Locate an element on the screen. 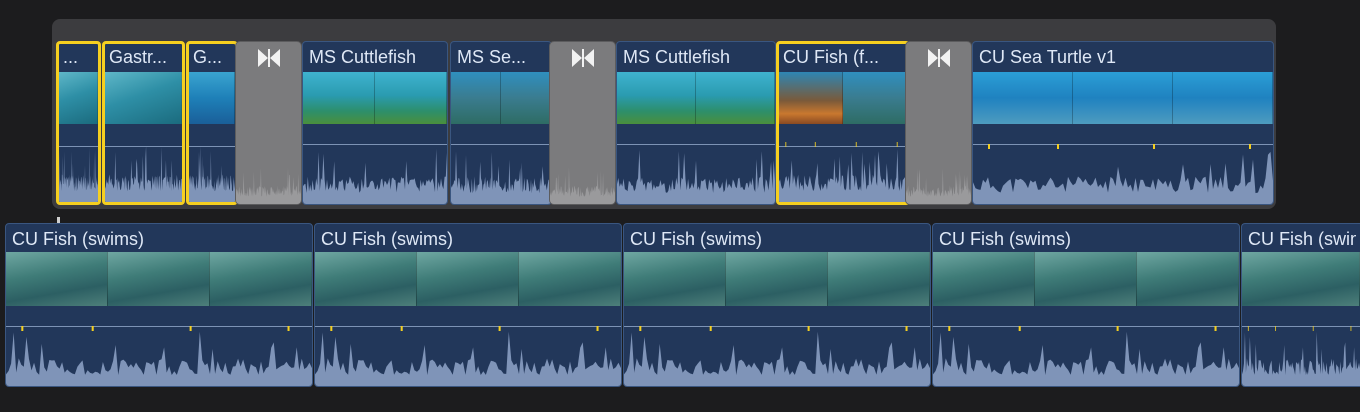 The width and height of the screenshot is (1360, 412). connected-clip-1: CU Fish (swims) is located at coordinates (159, 305).